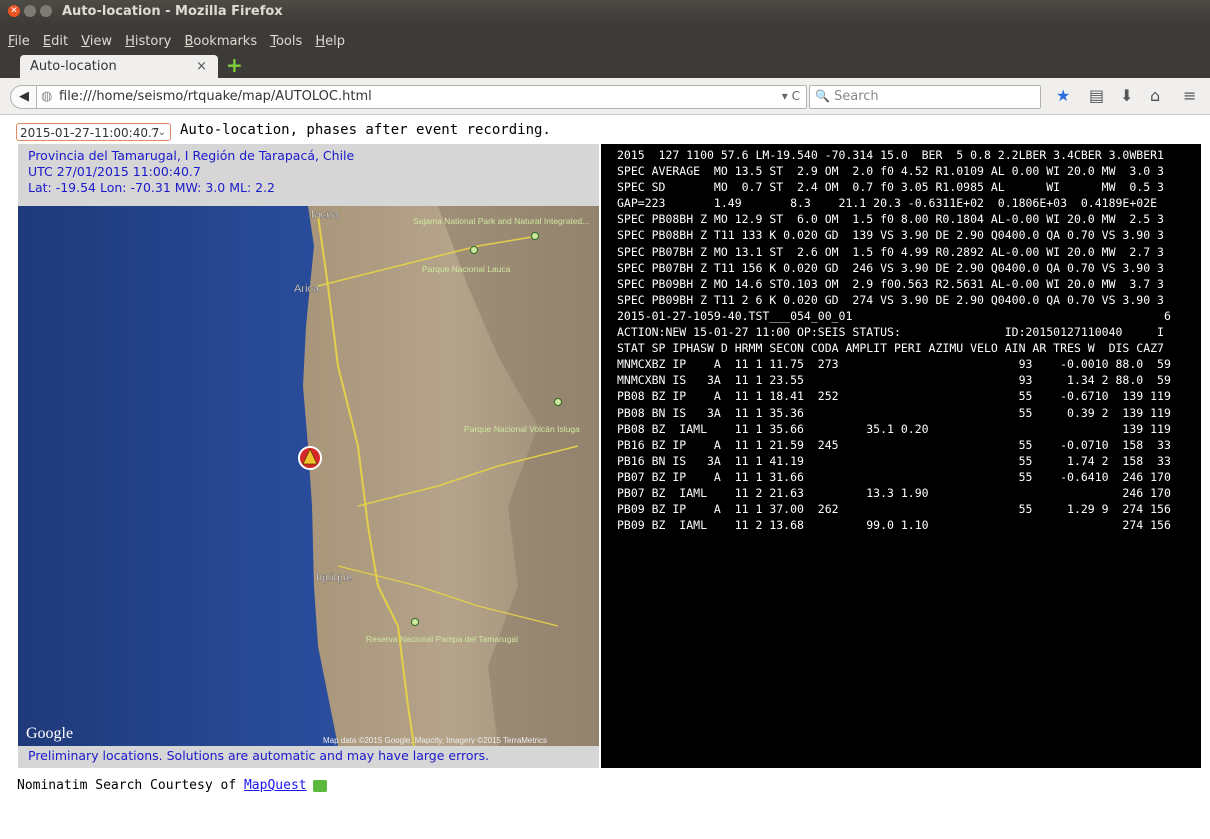  What do you see at coordinates (96, 41) in the screenshot?
I see `menu-view: View` at bounding box center [96, 41].